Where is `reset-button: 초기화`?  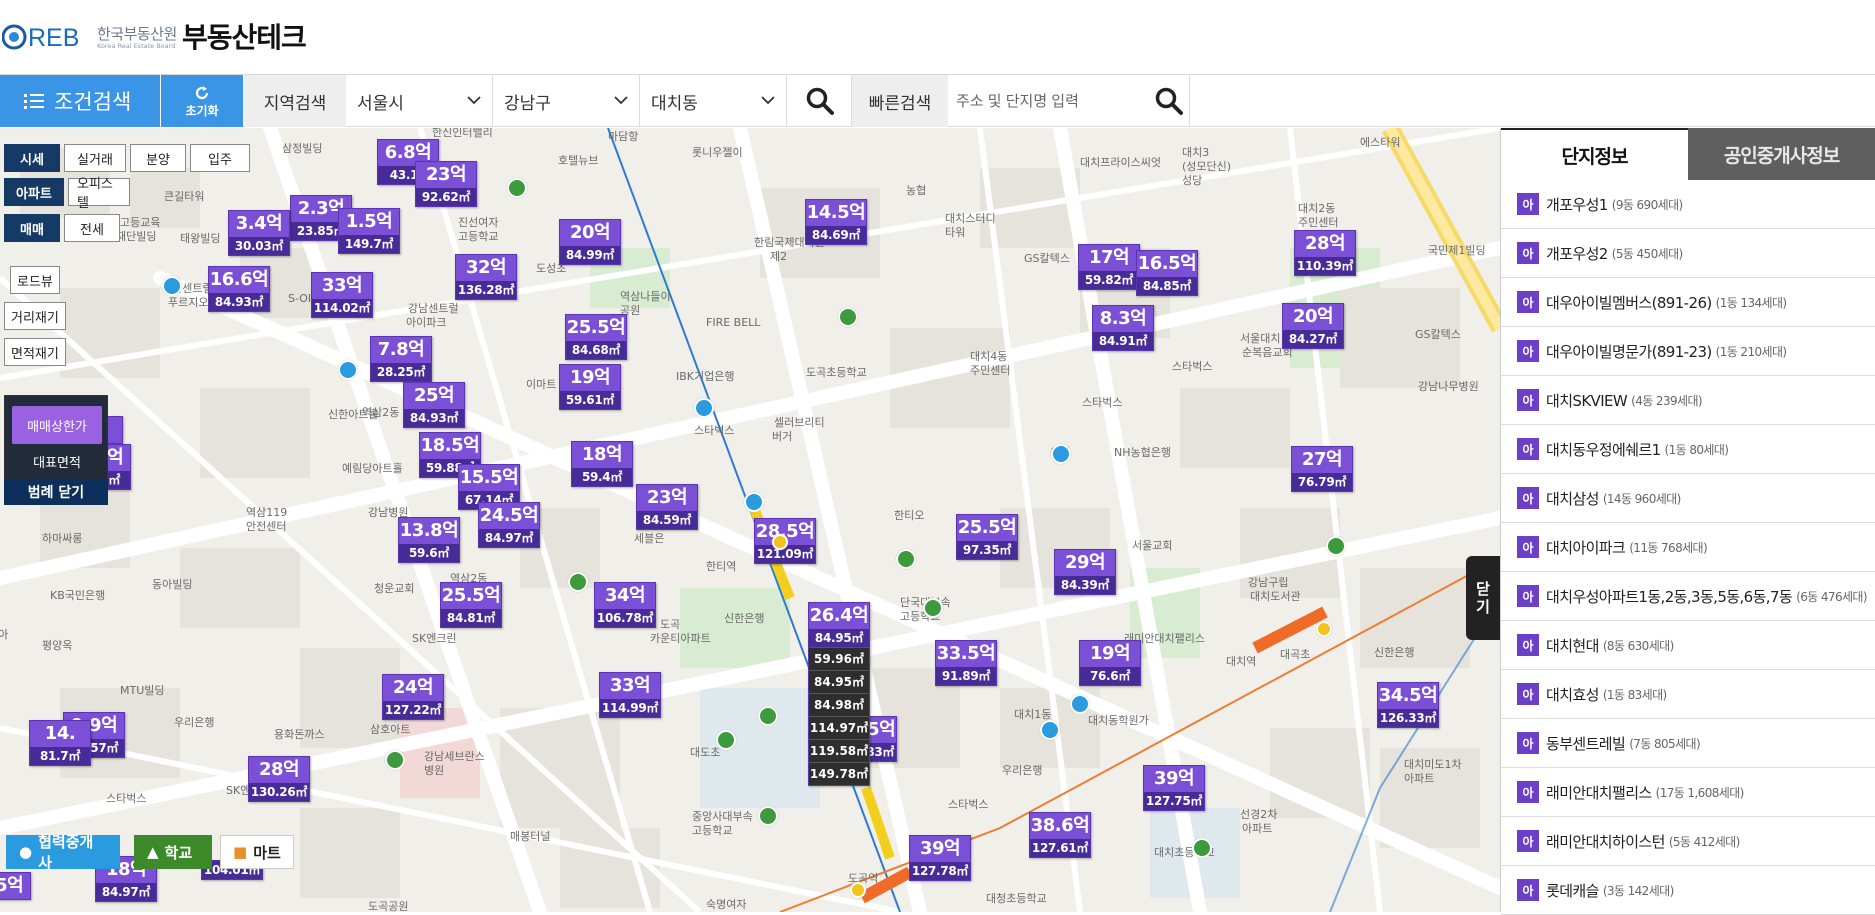 reset-button: 초기화 is located at coordinates (202, 101).